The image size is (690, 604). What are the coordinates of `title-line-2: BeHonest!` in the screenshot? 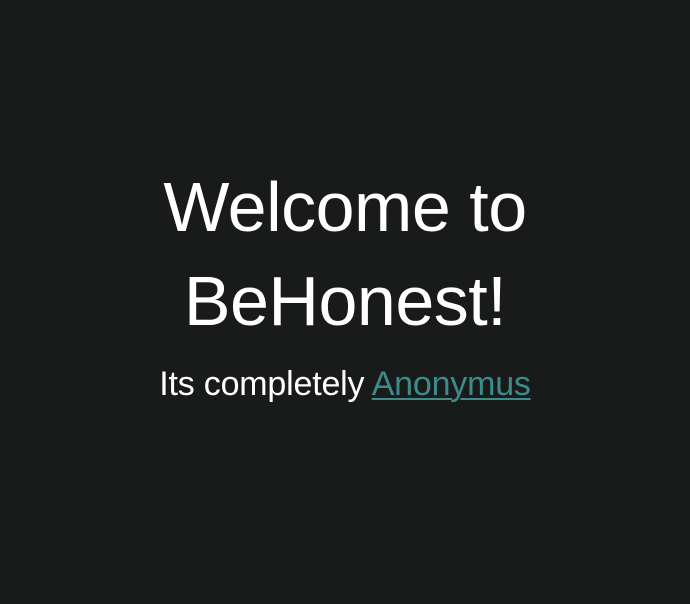 It's located at (345, 301).